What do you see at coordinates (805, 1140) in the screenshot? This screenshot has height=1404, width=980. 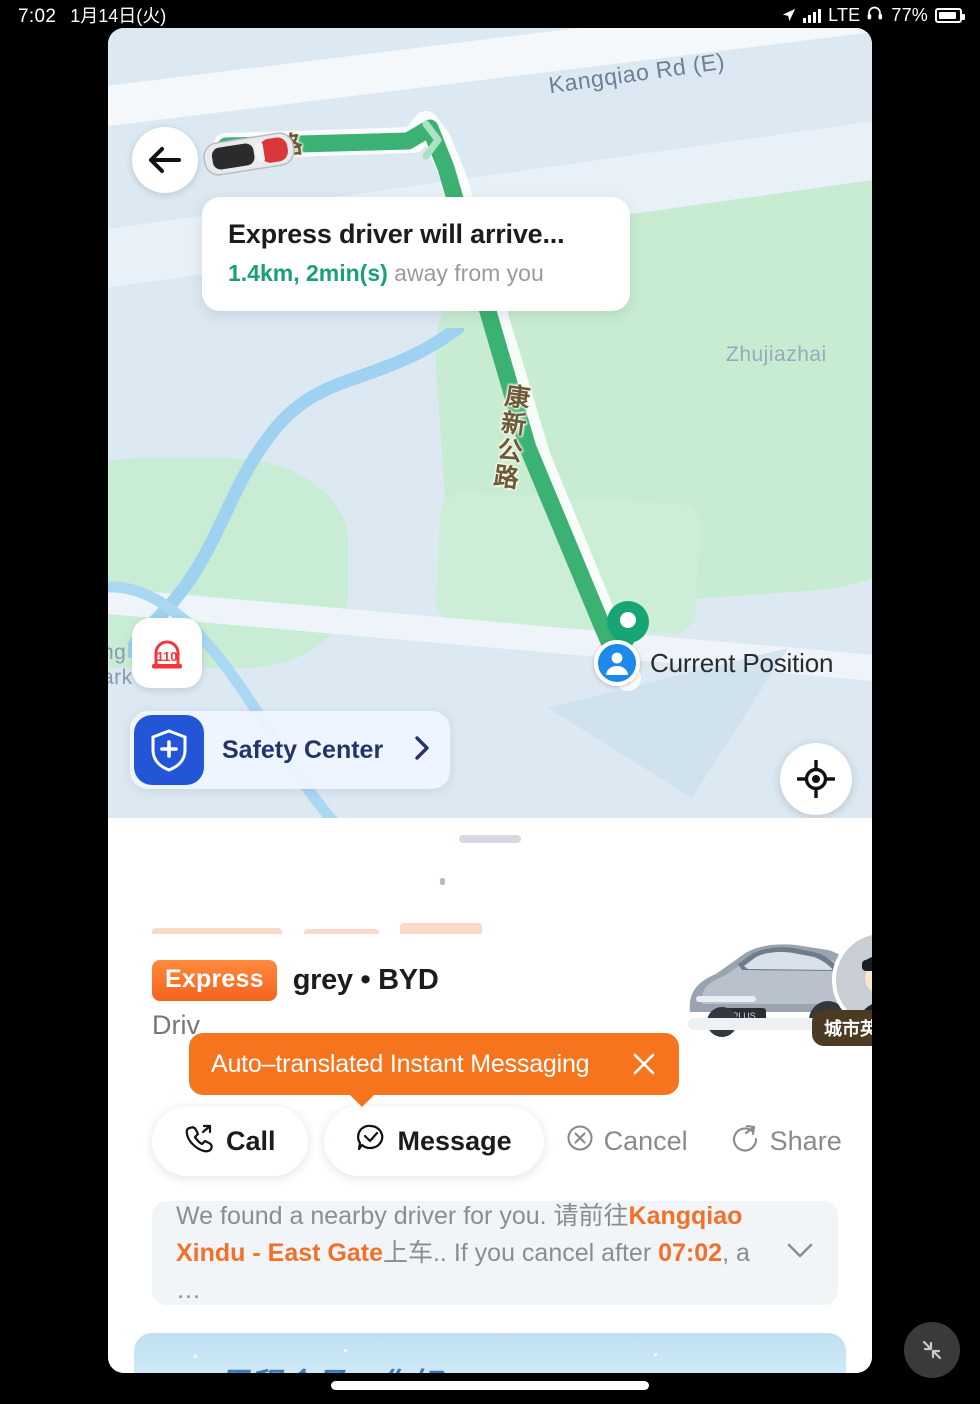 I see `share-label: Share` at bounding box center [805, 1140].